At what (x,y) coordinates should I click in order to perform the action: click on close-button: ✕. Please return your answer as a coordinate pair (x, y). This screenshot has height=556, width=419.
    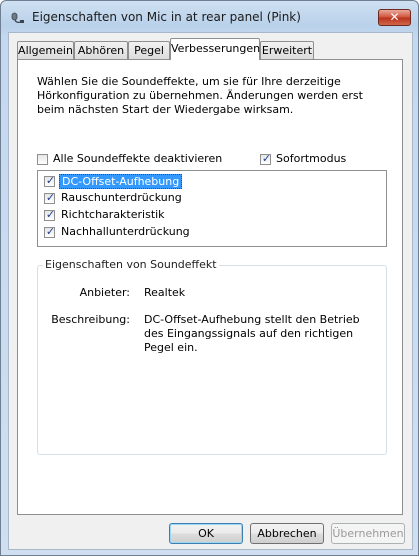
    Looking at the image, I should click on (394, 17).